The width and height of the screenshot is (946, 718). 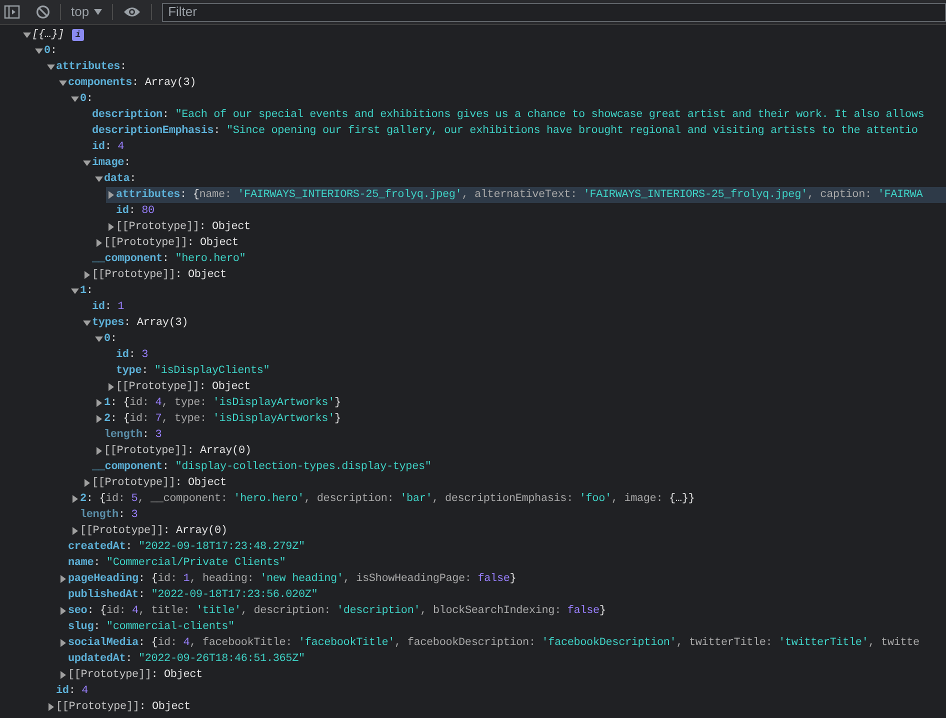 What do you see at coordinates (48, 35) in the screenshot?
I see `property-line: [{…}]` at bounding box center [48, 35].